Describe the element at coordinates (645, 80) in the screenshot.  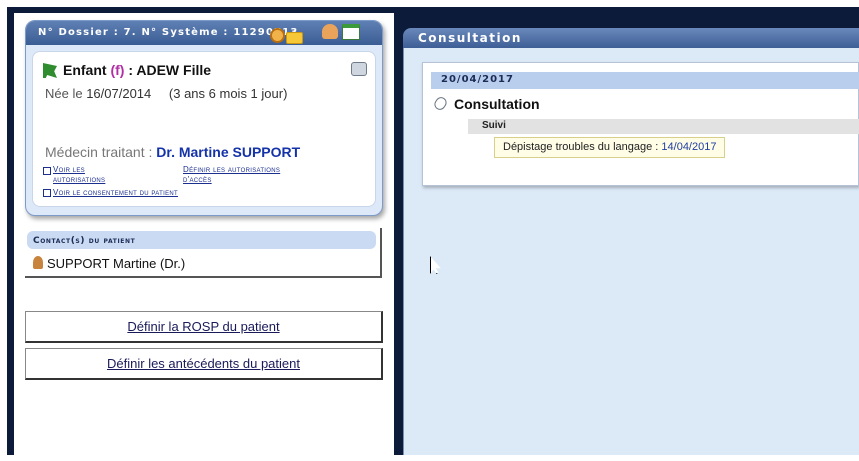
I see `consultation-date: 20/04/2017` at that location.